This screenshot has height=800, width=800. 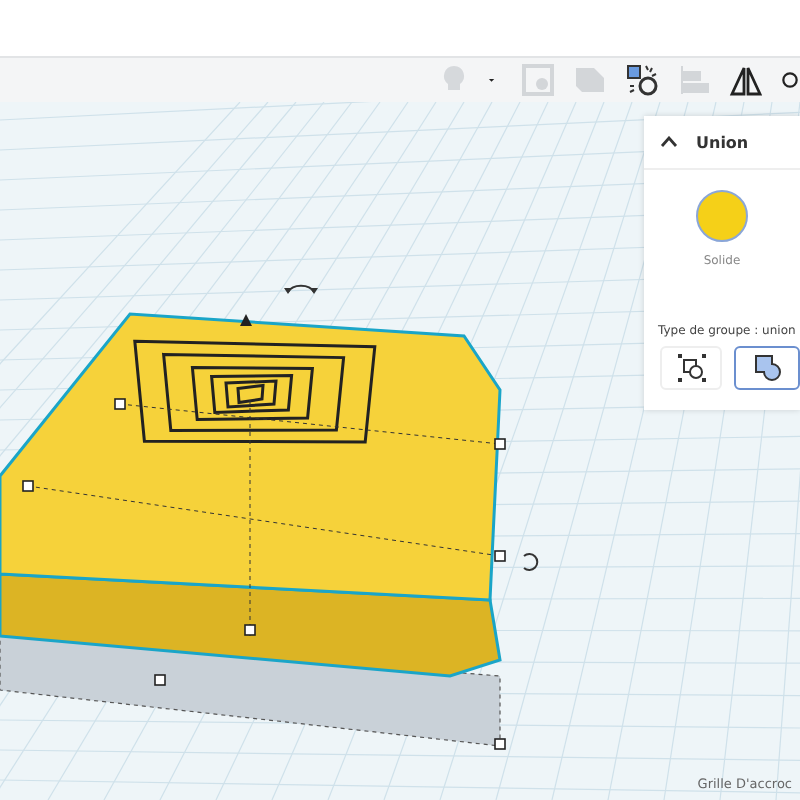 What do you see at coordinates (669, 142) in the screenshot?
I see `caret-icon` at bounding box center [669, 142].